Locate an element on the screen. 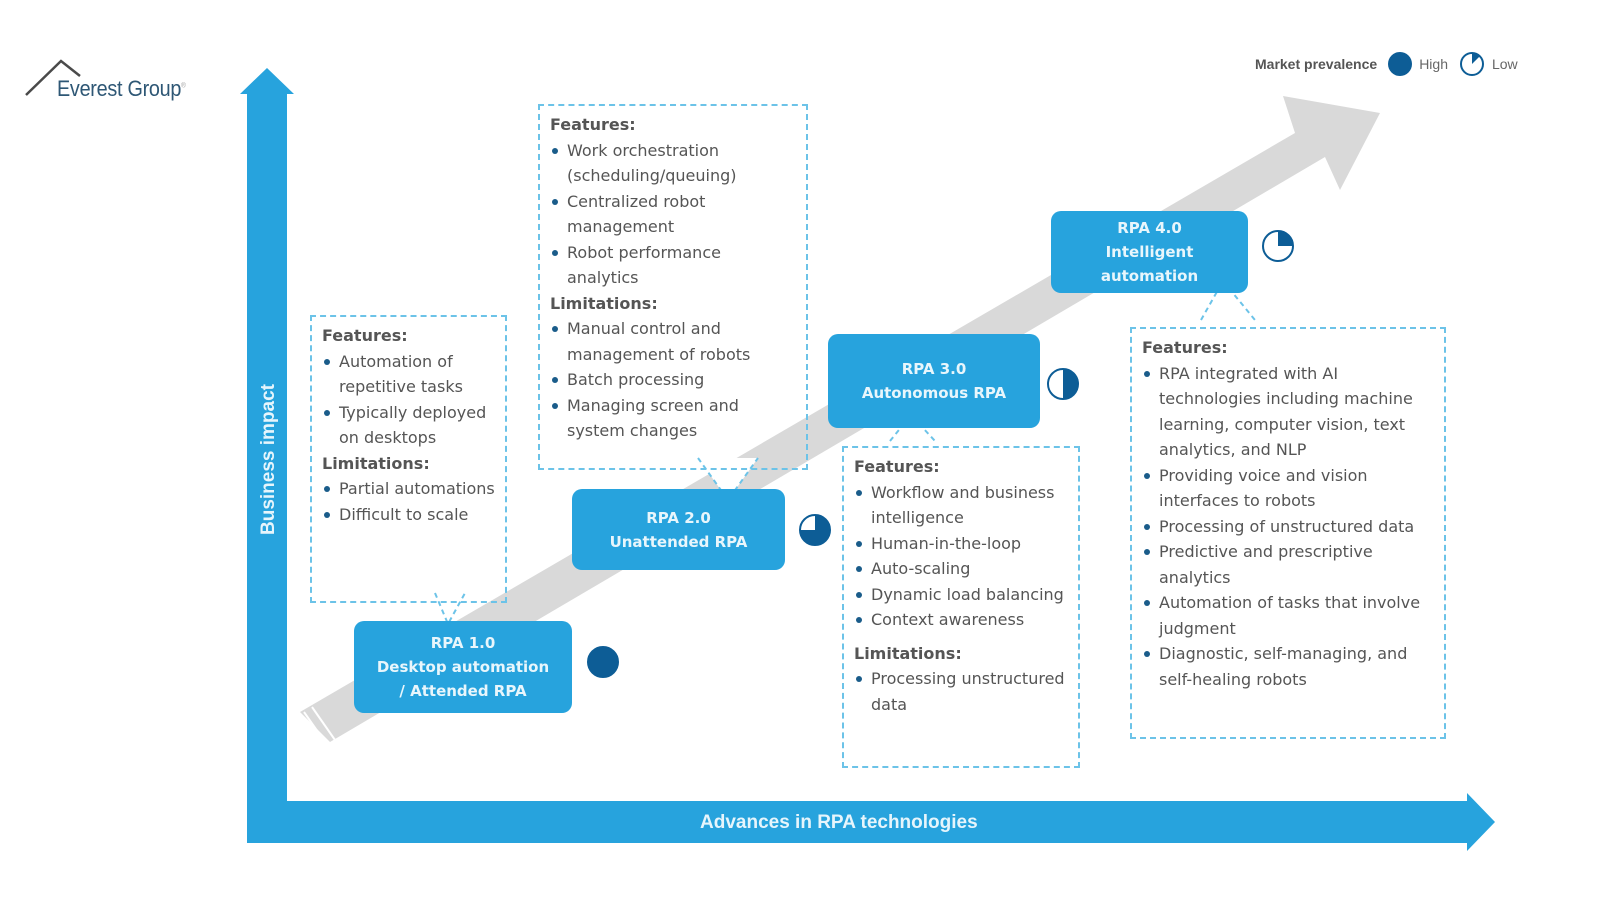 The height and width of the screenshot is (900, 1600). stage-subtitle: Intelligent is located at coordinates (1149, 252).